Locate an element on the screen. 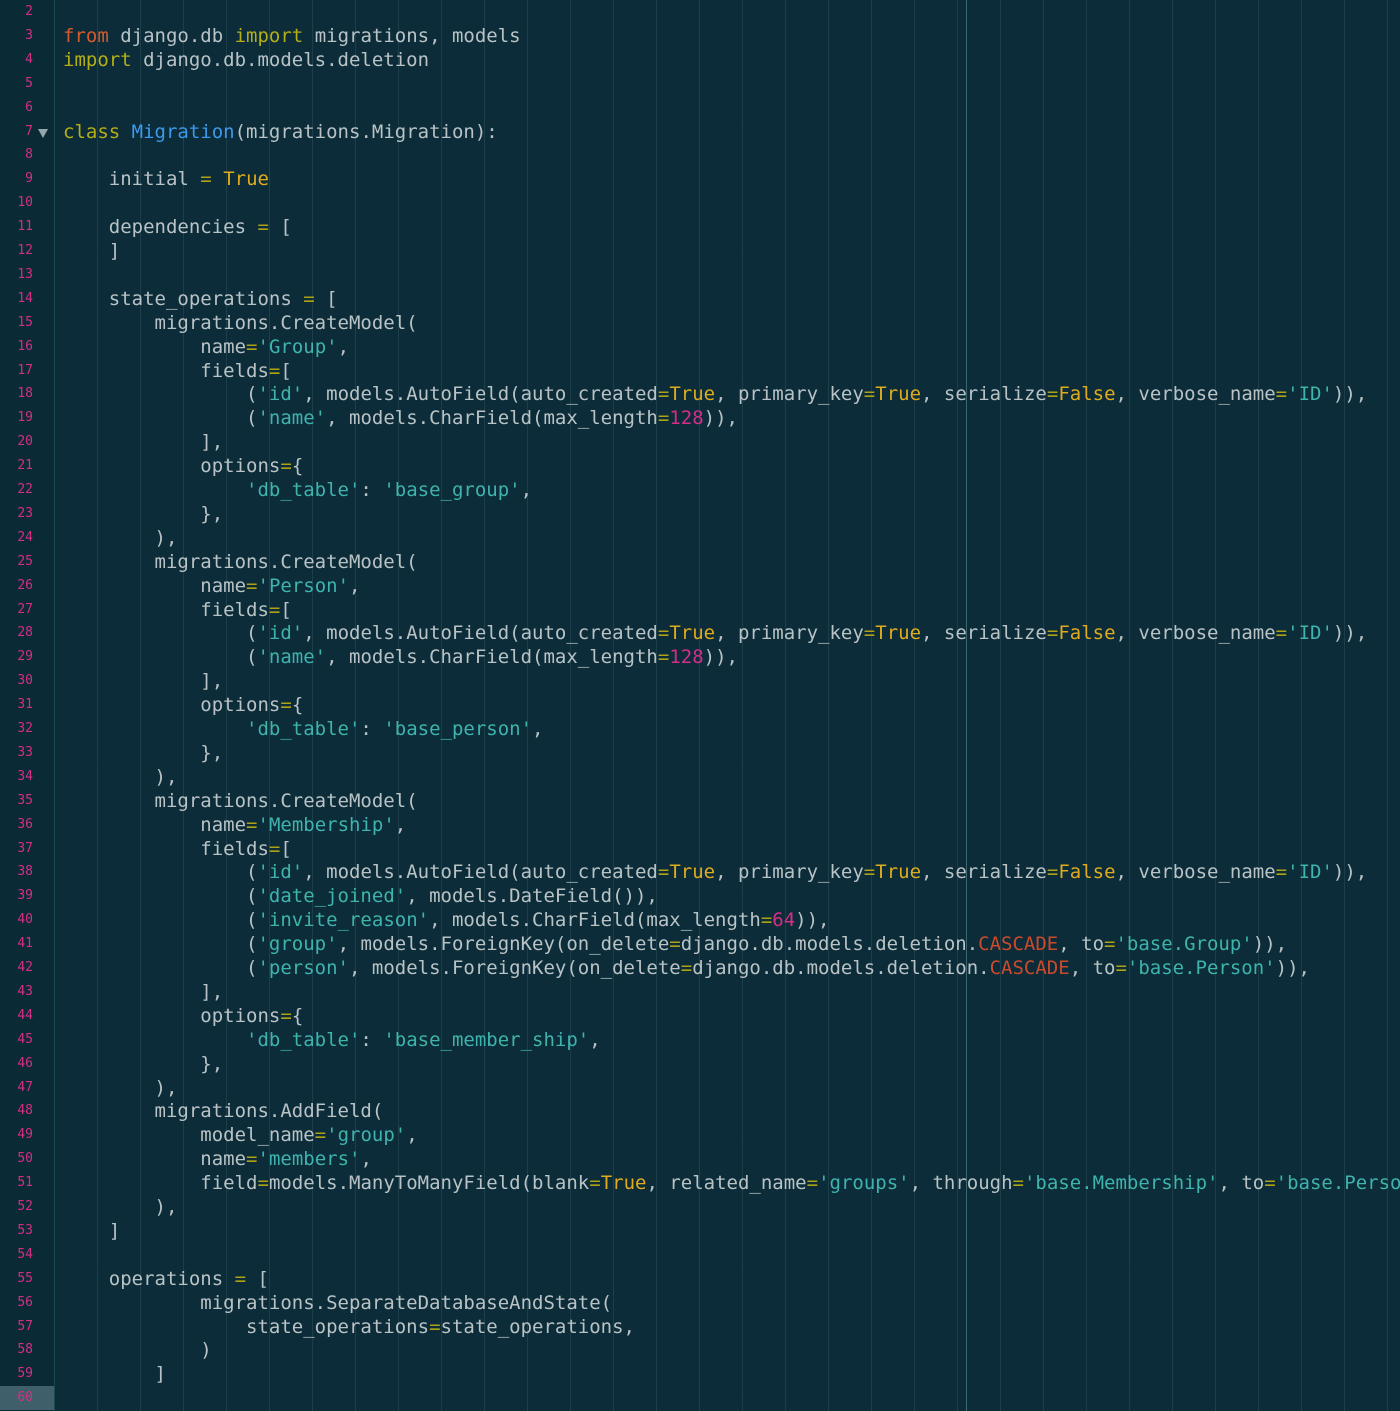 Image resolution: width=1400 pixels, height=1411 pixels. line-number-23: 23 is located at coordinates (27, 514).